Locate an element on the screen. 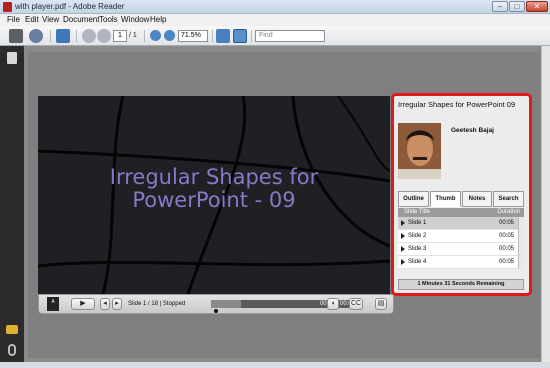 Image resolution: width=550 pixels, height=368 pixels. list-item: Slide 4 00:05 is located at coordinates (458, 262).